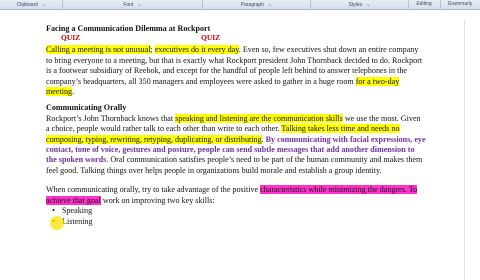 This screenshot has height=280, width=480. What do you see at coordinates (359, 4) in the screenshot?
I see `ribbon-group-styles: Styles ↘` at bounding box center [359, 4].